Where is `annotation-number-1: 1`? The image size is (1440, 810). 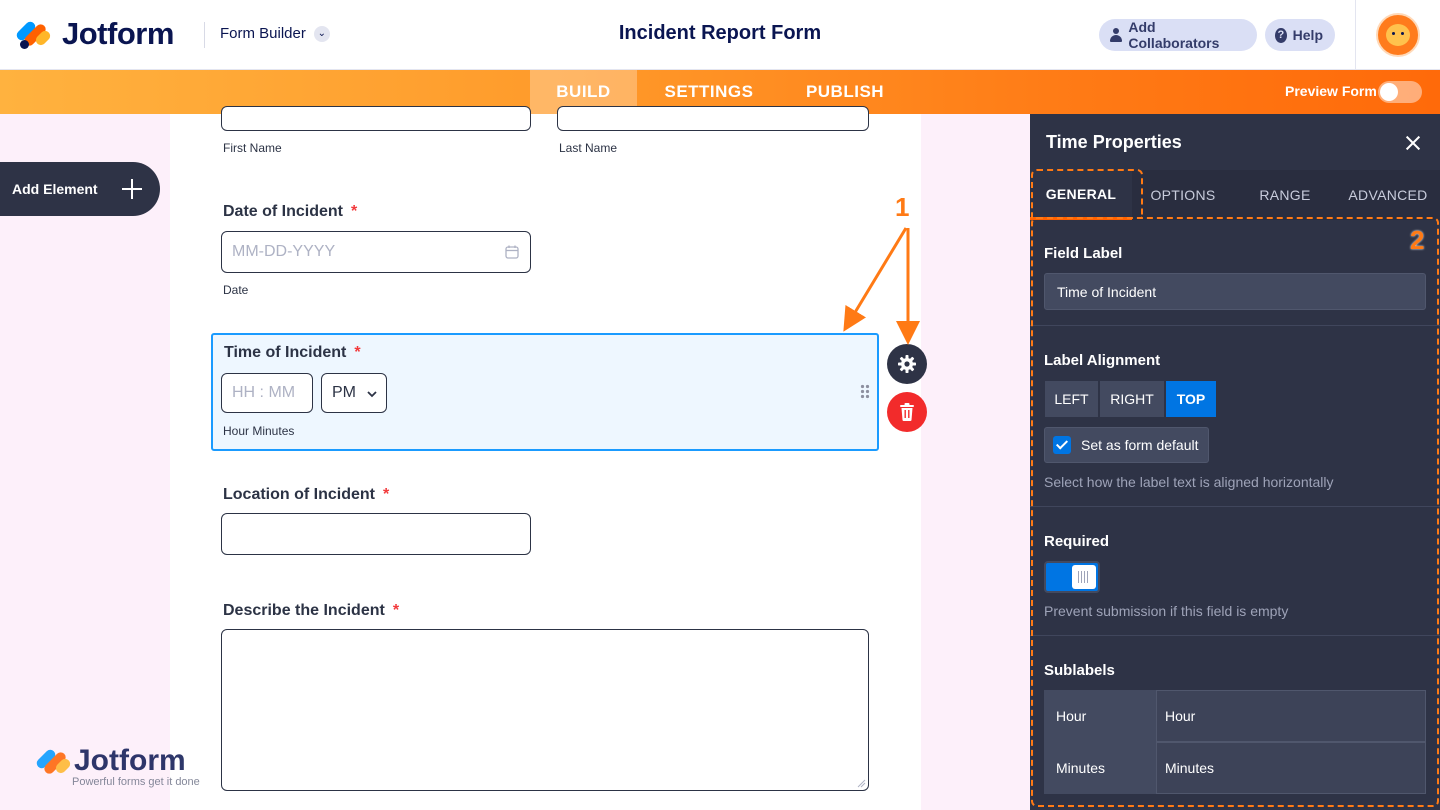 annotation-number-1: 1 is located at coordinates (902, 207).